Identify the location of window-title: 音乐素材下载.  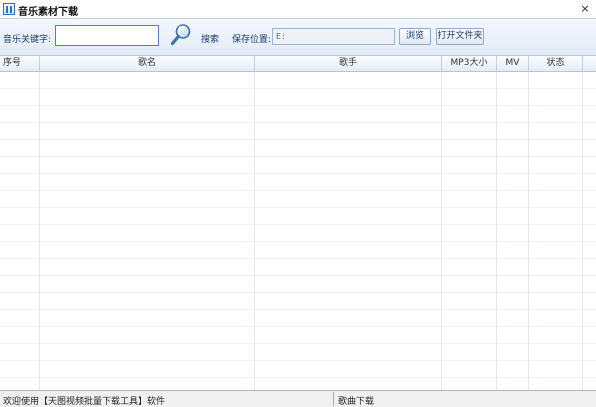
(48, 12).